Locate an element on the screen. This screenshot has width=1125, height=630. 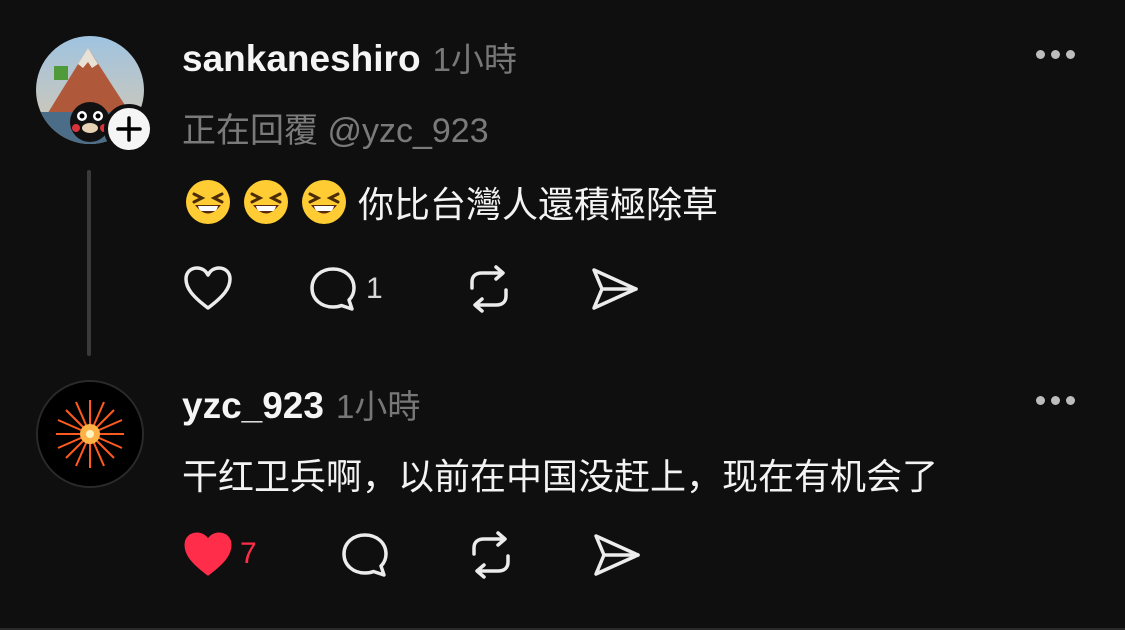
post-body: 干红卫兵啊，以前在中国没赶上，现在有机会了 is located at coordinates (560, 476).